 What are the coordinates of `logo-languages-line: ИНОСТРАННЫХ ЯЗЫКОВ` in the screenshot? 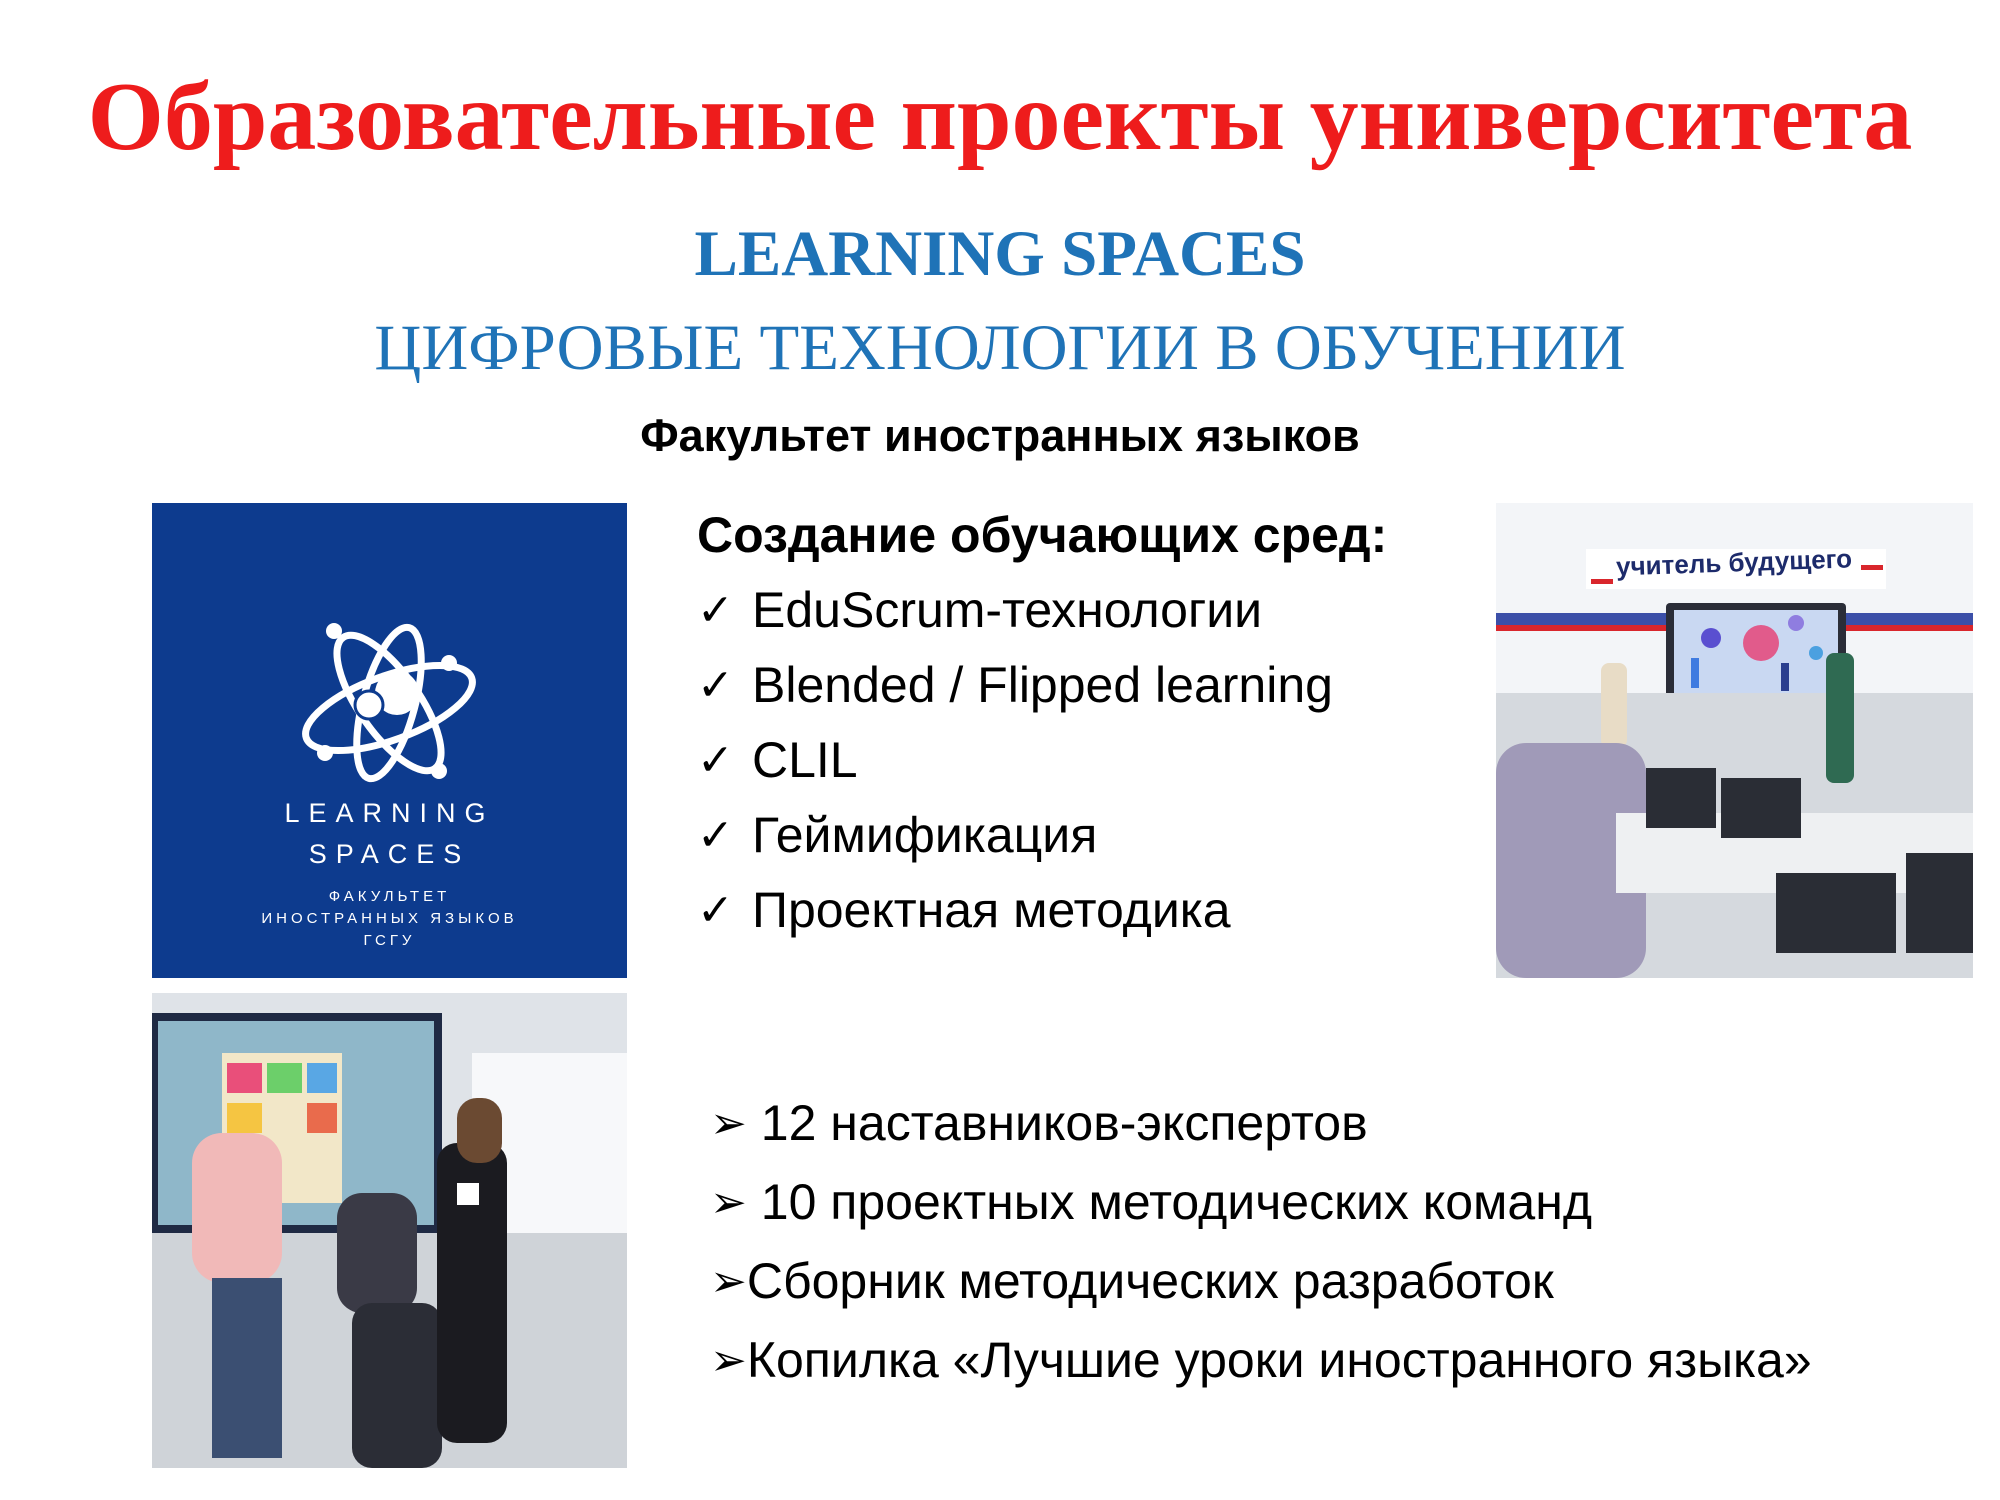 It's located at (389, 918).